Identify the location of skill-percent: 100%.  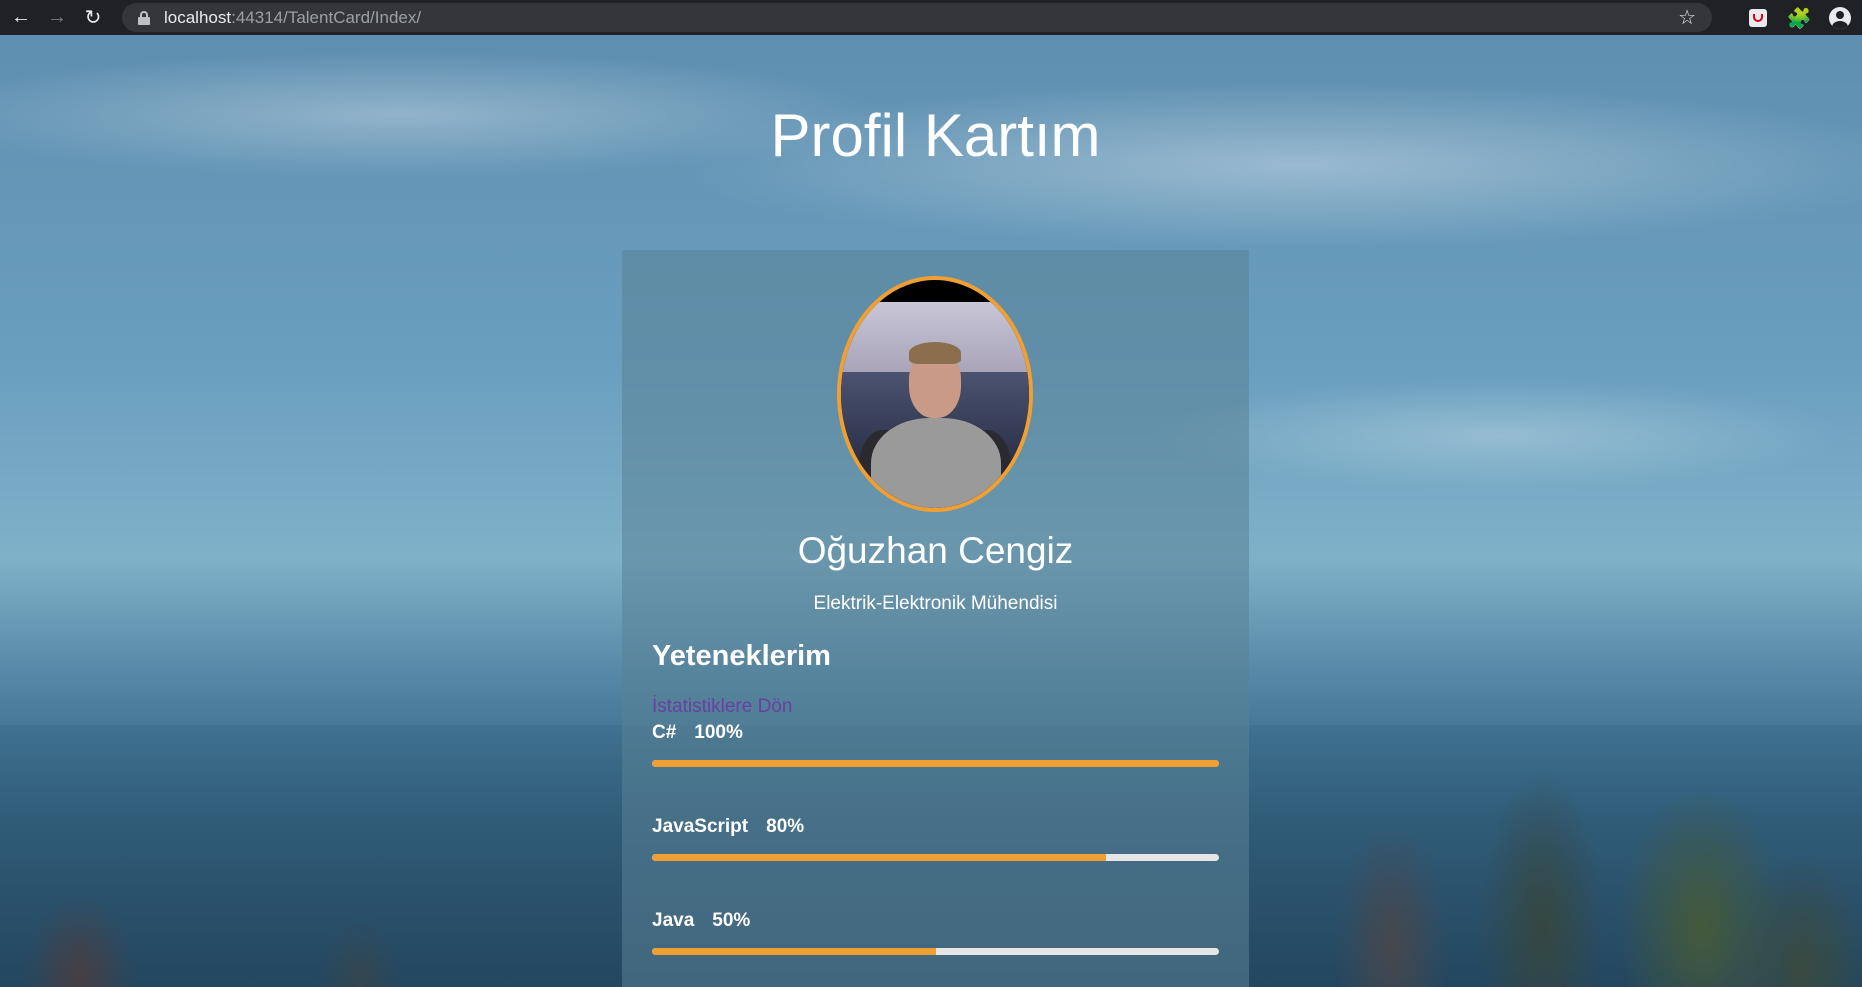
(718, 732).